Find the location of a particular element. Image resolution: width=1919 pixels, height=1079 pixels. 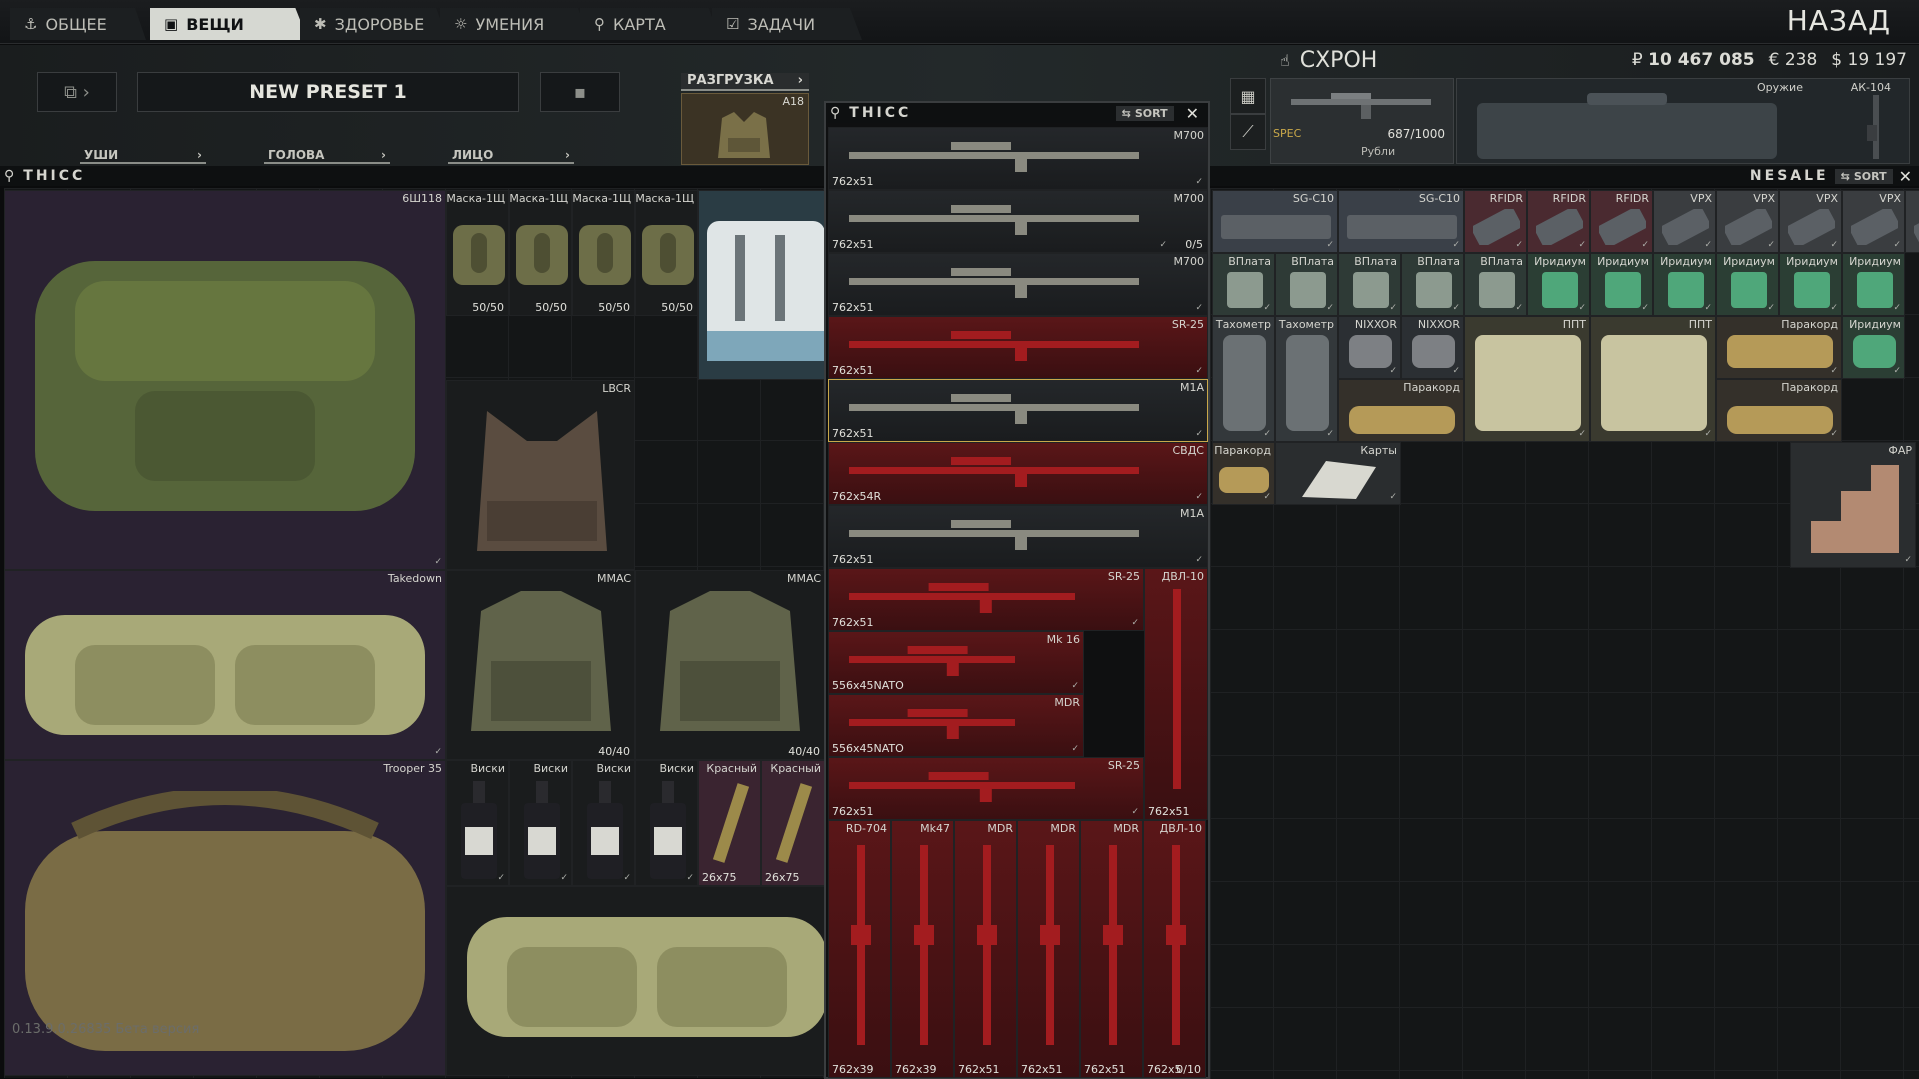

item-row3-3: NIXXOR ✓ is located at coordinates (1432, 347).